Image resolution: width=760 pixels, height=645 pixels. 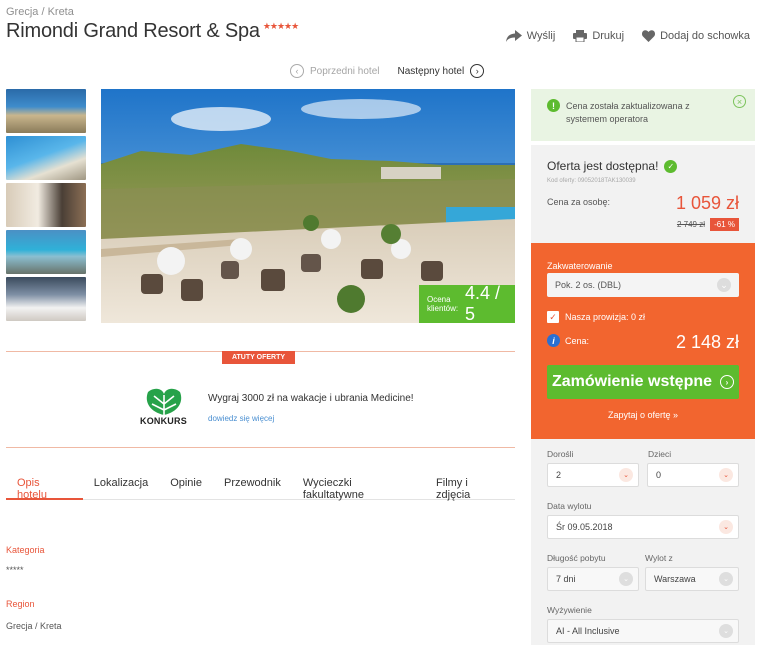 What do you see at coordinates (569, 610) in the screenshot?
I see `board-label: Wyżywienie` at bounding box center [569, 610].